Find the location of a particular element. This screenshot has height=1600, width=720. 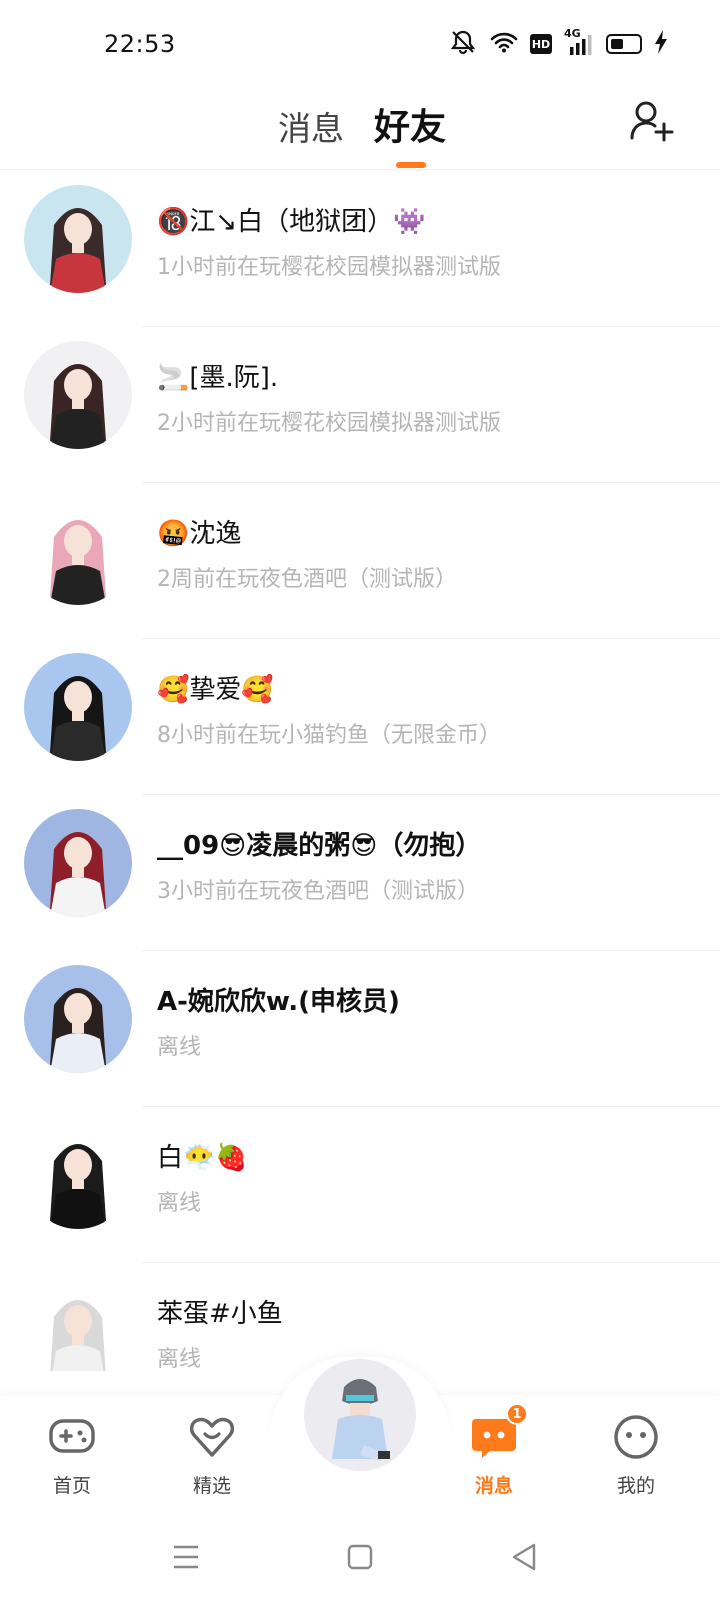

status-bar: 22:53 HD 4G is located at coordinates (360, 45).